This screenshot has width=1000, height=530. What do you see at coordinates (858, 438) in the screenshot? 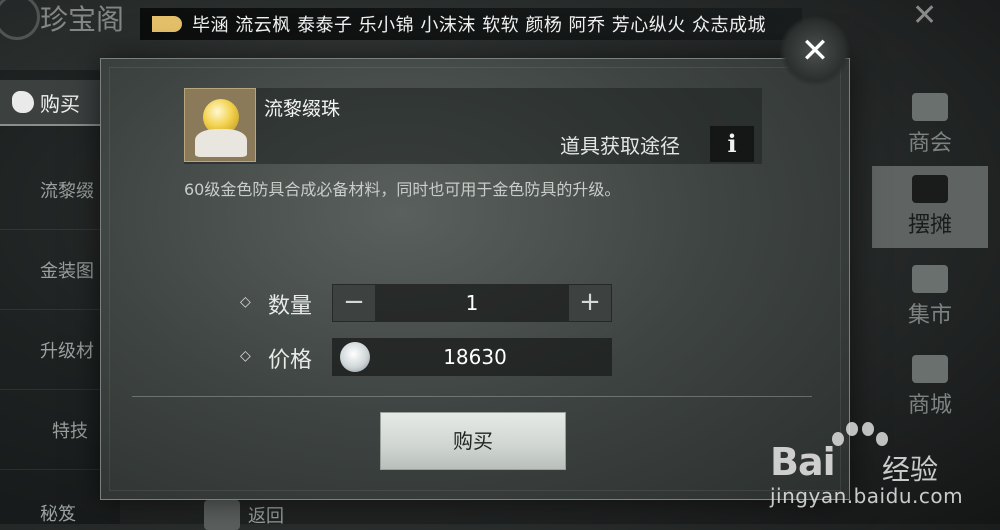
I see `paw-logo-icon` at bounding box center [858, 438].